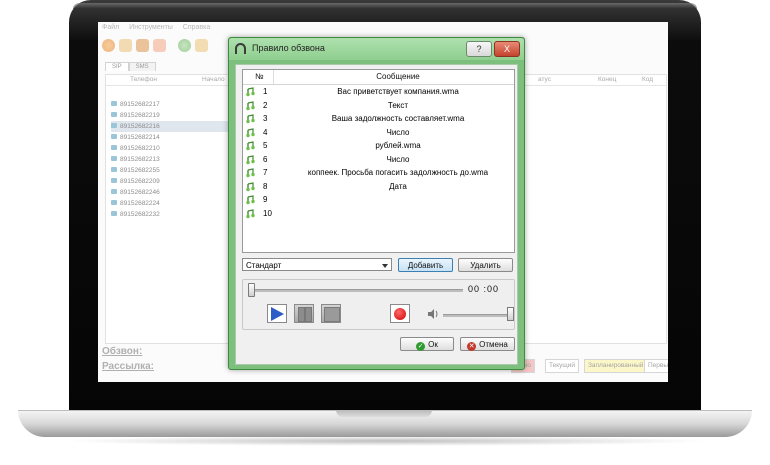 Image resolution: width=770 pixels, height=465 pixels. What do you see at coordinates (159, 45) in the screenshot?
I see `document-icon` at bounding box center [159, 45].